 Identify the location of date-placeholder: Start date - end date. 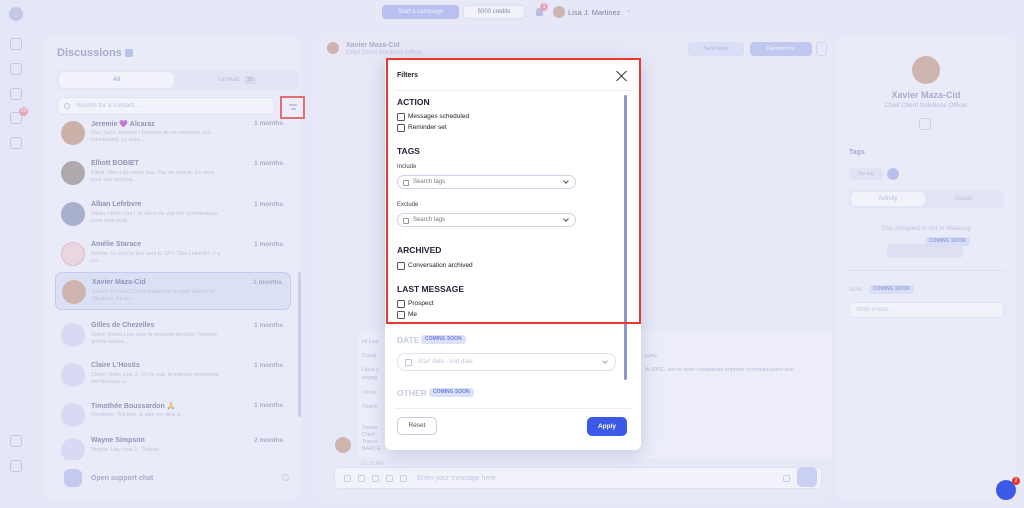
(445, 362).